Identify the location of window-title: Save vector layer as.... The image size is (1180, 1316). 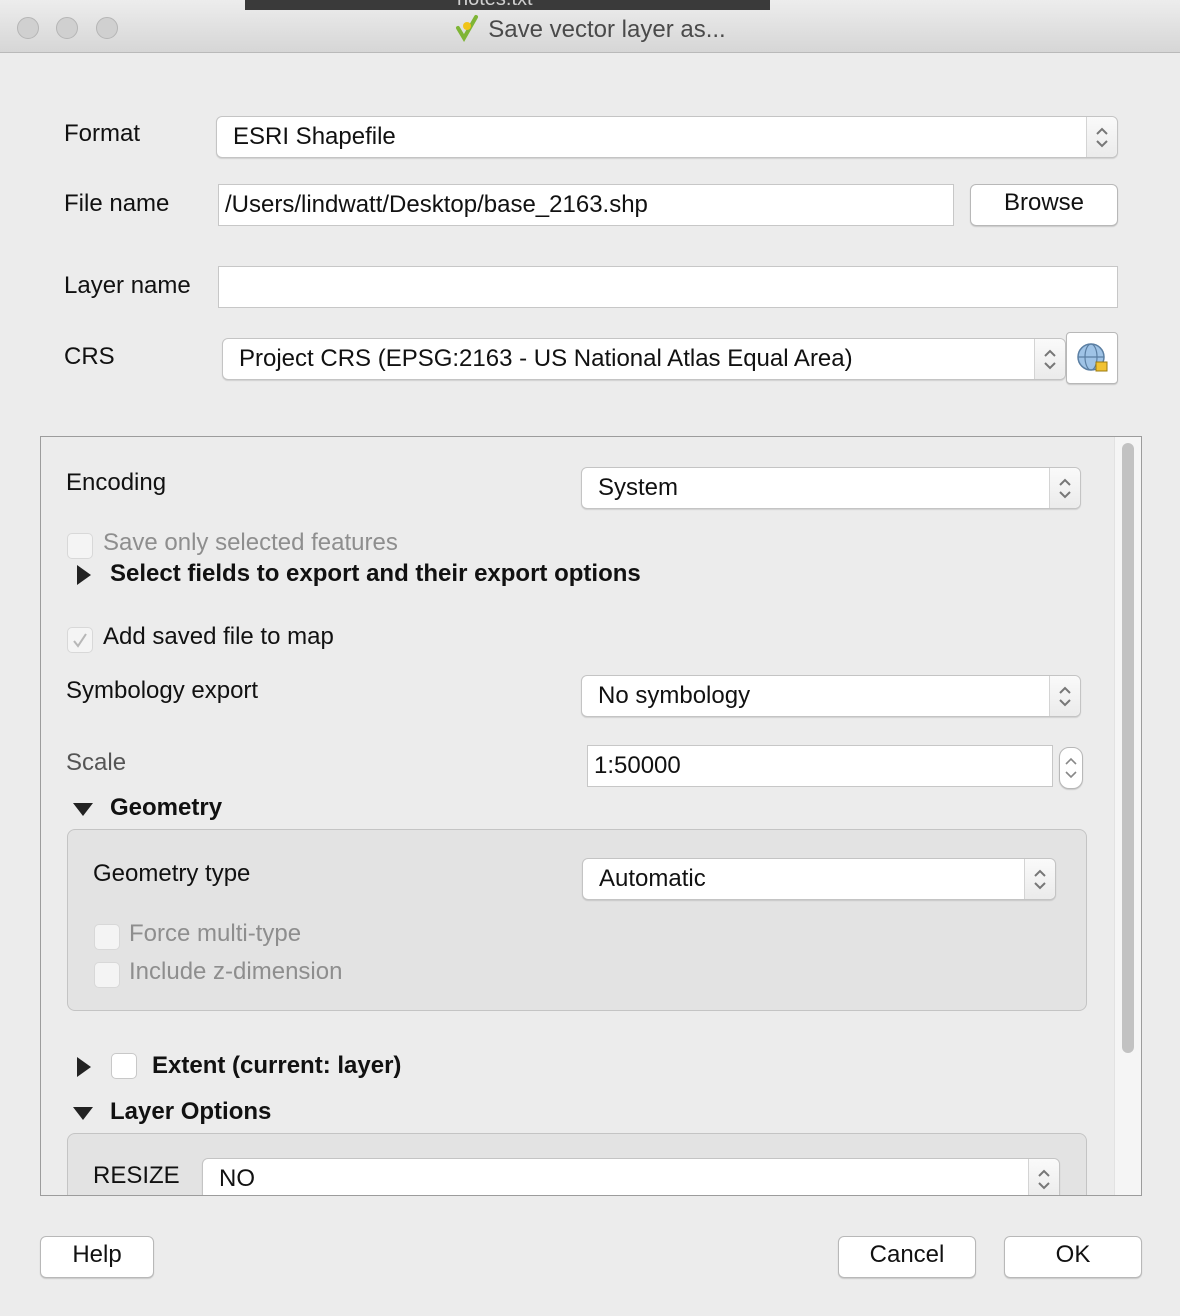
(590, 29).